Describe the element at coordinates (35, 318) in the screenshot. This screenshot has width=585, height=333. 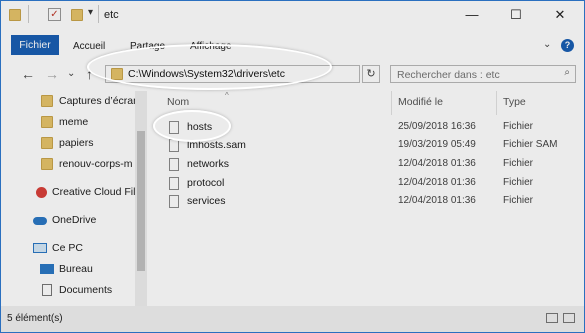
I see `item-count: 5 élément(s)` at that location.